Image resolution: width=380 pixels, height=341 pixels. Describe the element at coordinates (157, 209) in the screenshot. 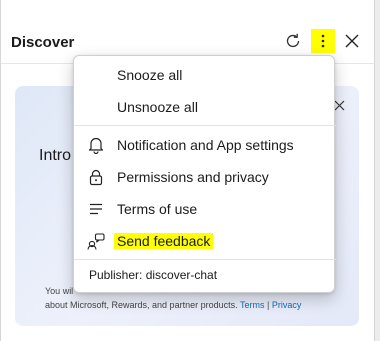

I see `menu-item-label: Terms of use` at that location.